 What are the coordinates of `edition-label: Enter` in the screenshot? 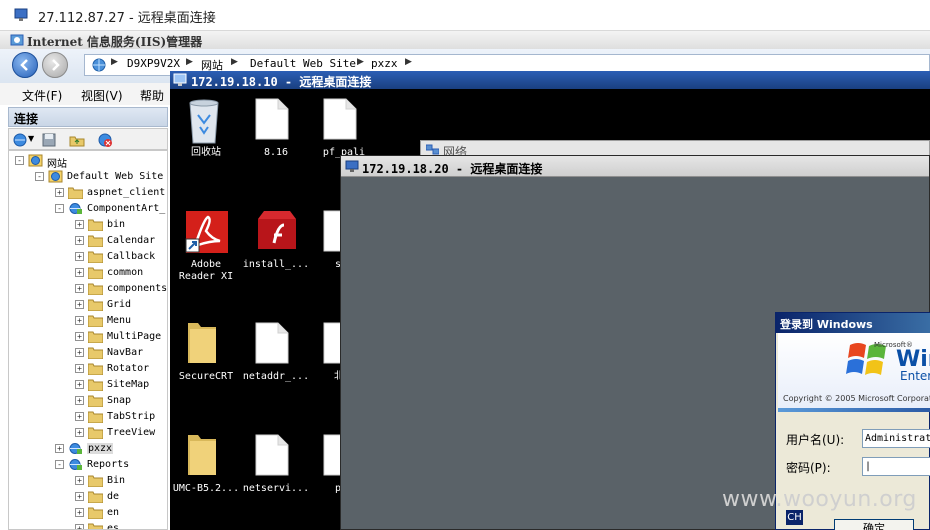 It's located at (915, 376).